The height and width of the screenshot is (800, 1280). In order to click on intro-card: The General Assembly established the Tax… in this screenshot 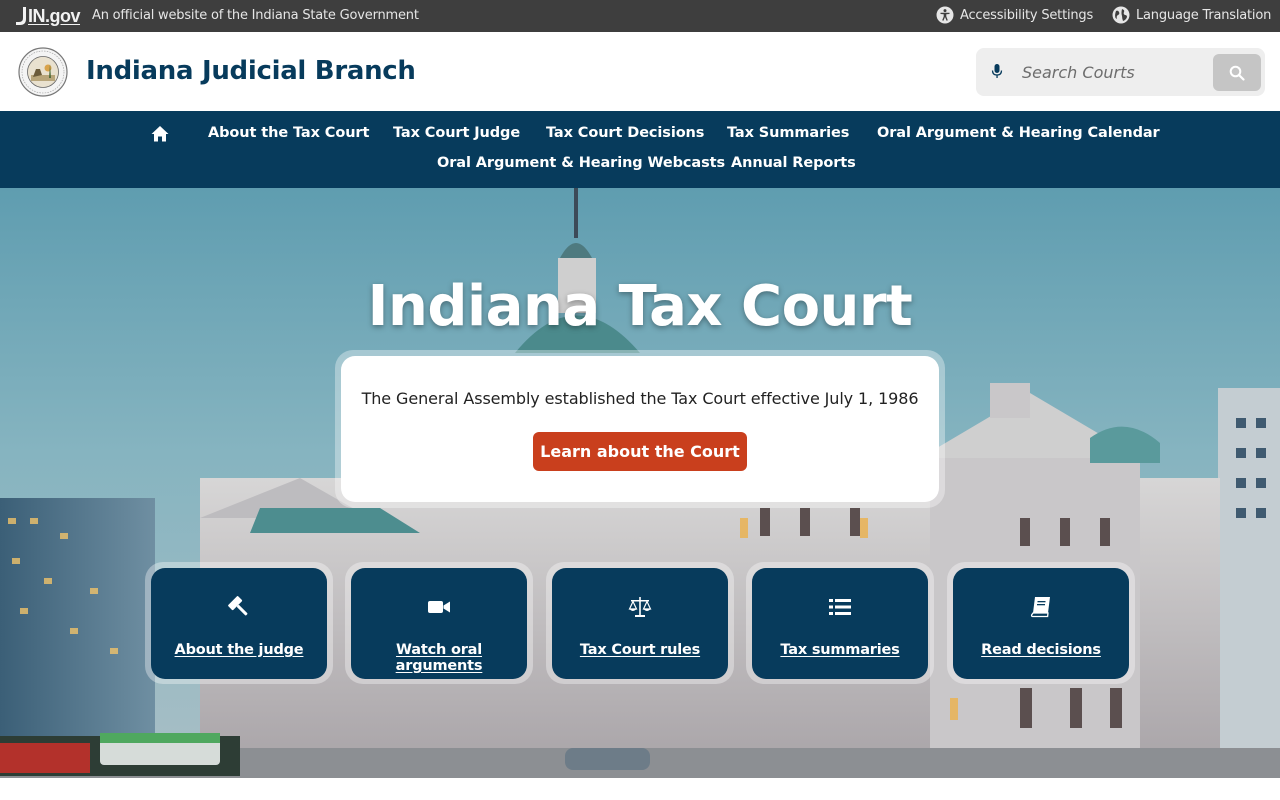, I will do `click(640, 429)`.